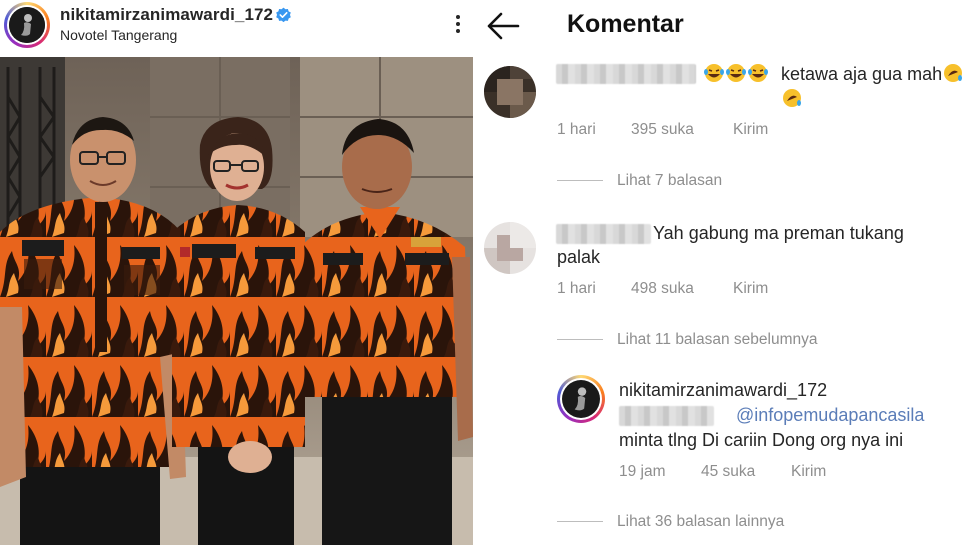 This screenshot has height=545, width=970. What do you see at coordinates (458, 25) in the screenshot?
I see `more-options-icon` at bounding box center [458, 25].